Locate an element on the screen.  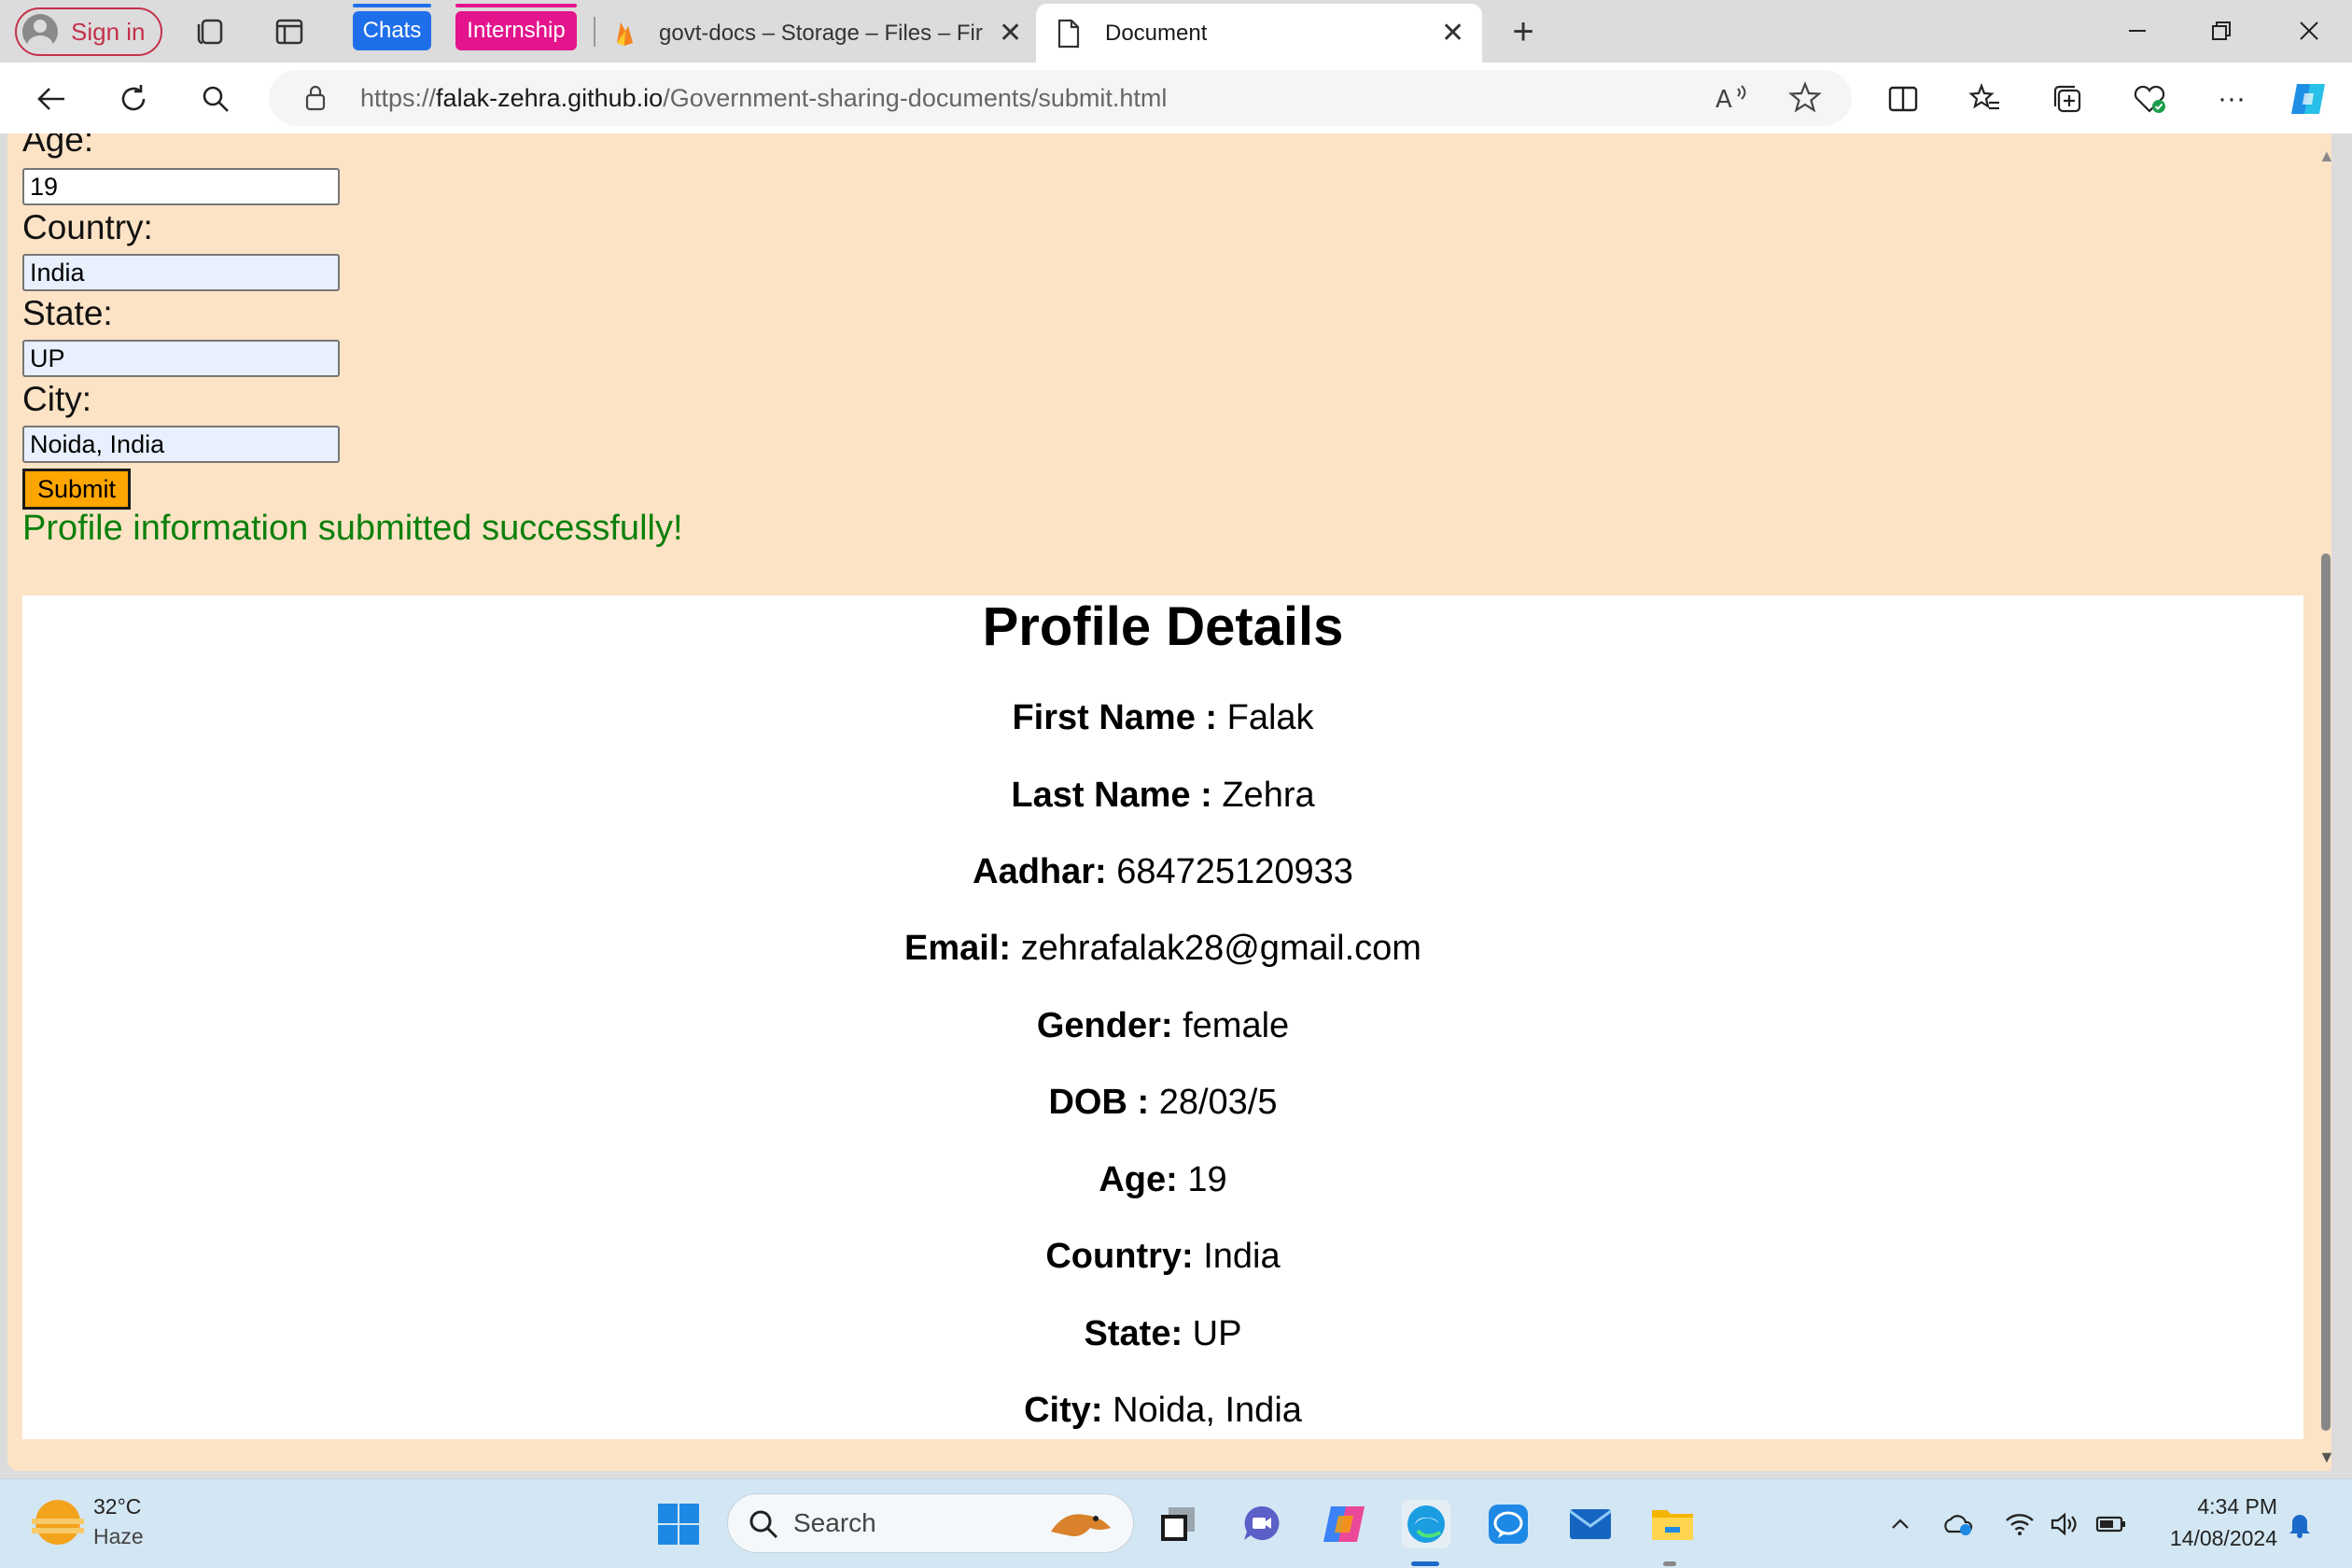
taskbar-search-label: Search is located at coordinates (834, 1522).